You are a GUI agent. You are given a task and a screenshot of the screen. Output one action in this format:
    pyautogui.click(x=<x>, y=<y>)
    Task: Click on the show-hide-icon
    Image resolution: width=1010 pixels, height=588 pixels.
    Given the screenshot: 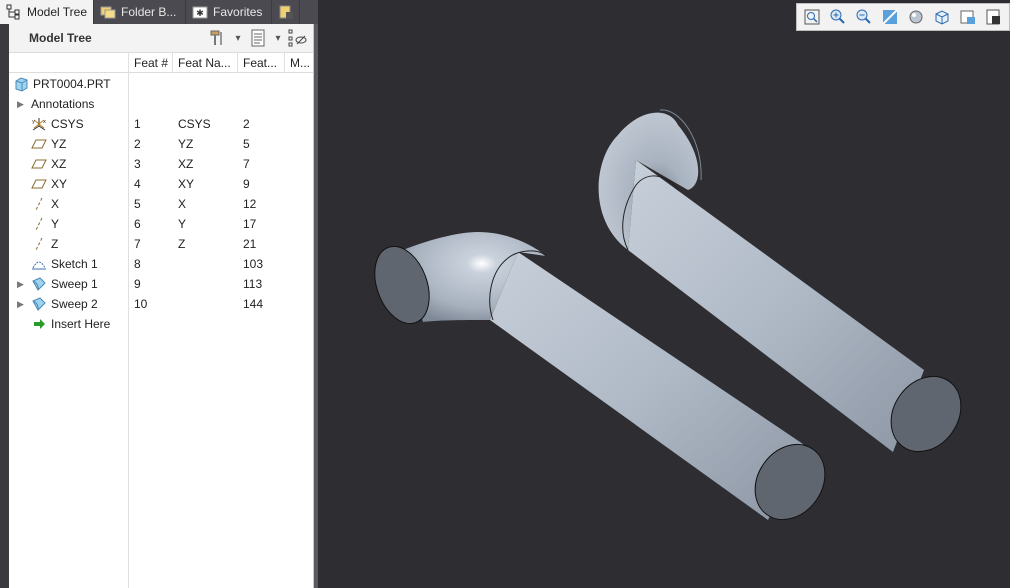 What is the action you would take?
    pyautogui.click(x=298, y=38)
    